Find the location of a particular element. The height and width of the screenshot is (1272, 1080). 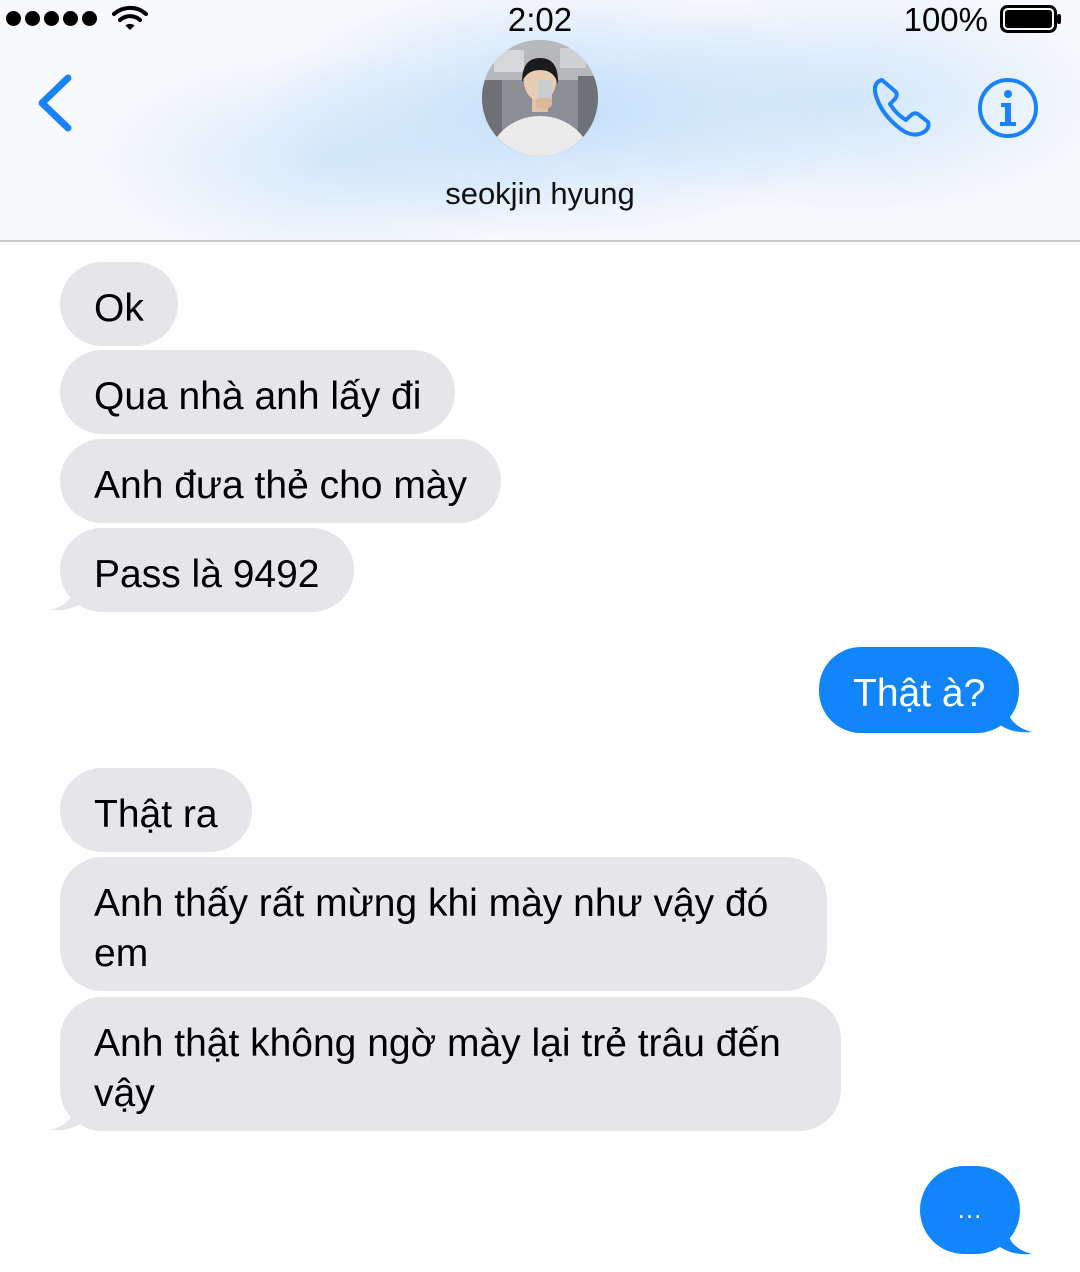

signal-dots-icon is located at coordinates (51, 18).